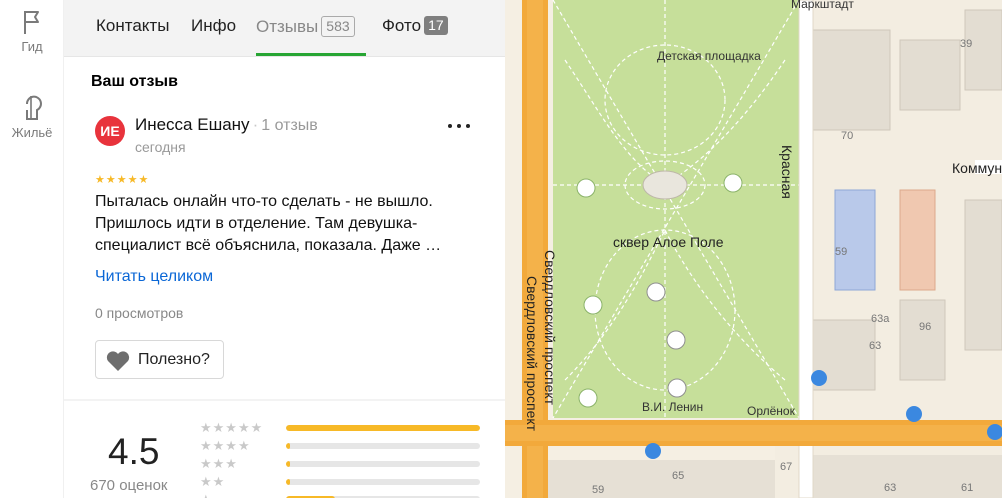  What do you see at coordinates (32, 249) in the screenshot?
I see `left-rail: Гид Жильё` at bounding box center [32, 249].